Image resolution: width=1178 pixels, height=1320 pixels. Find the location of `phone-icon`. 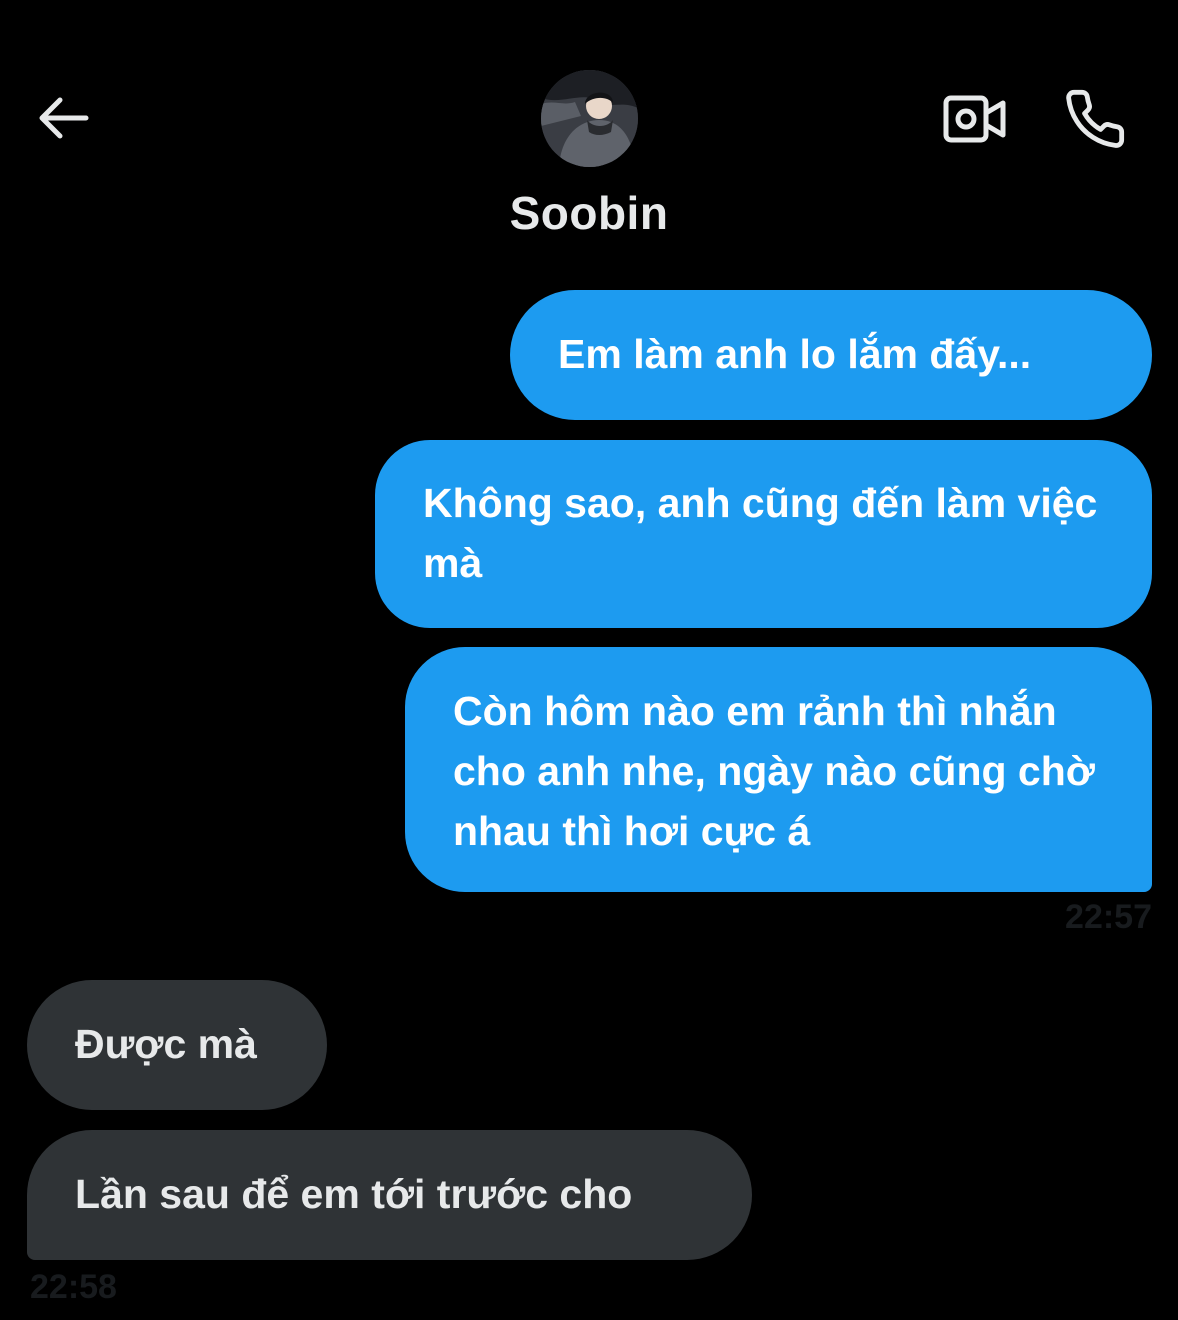

phone-icon is located at coordinates (1095, 118).